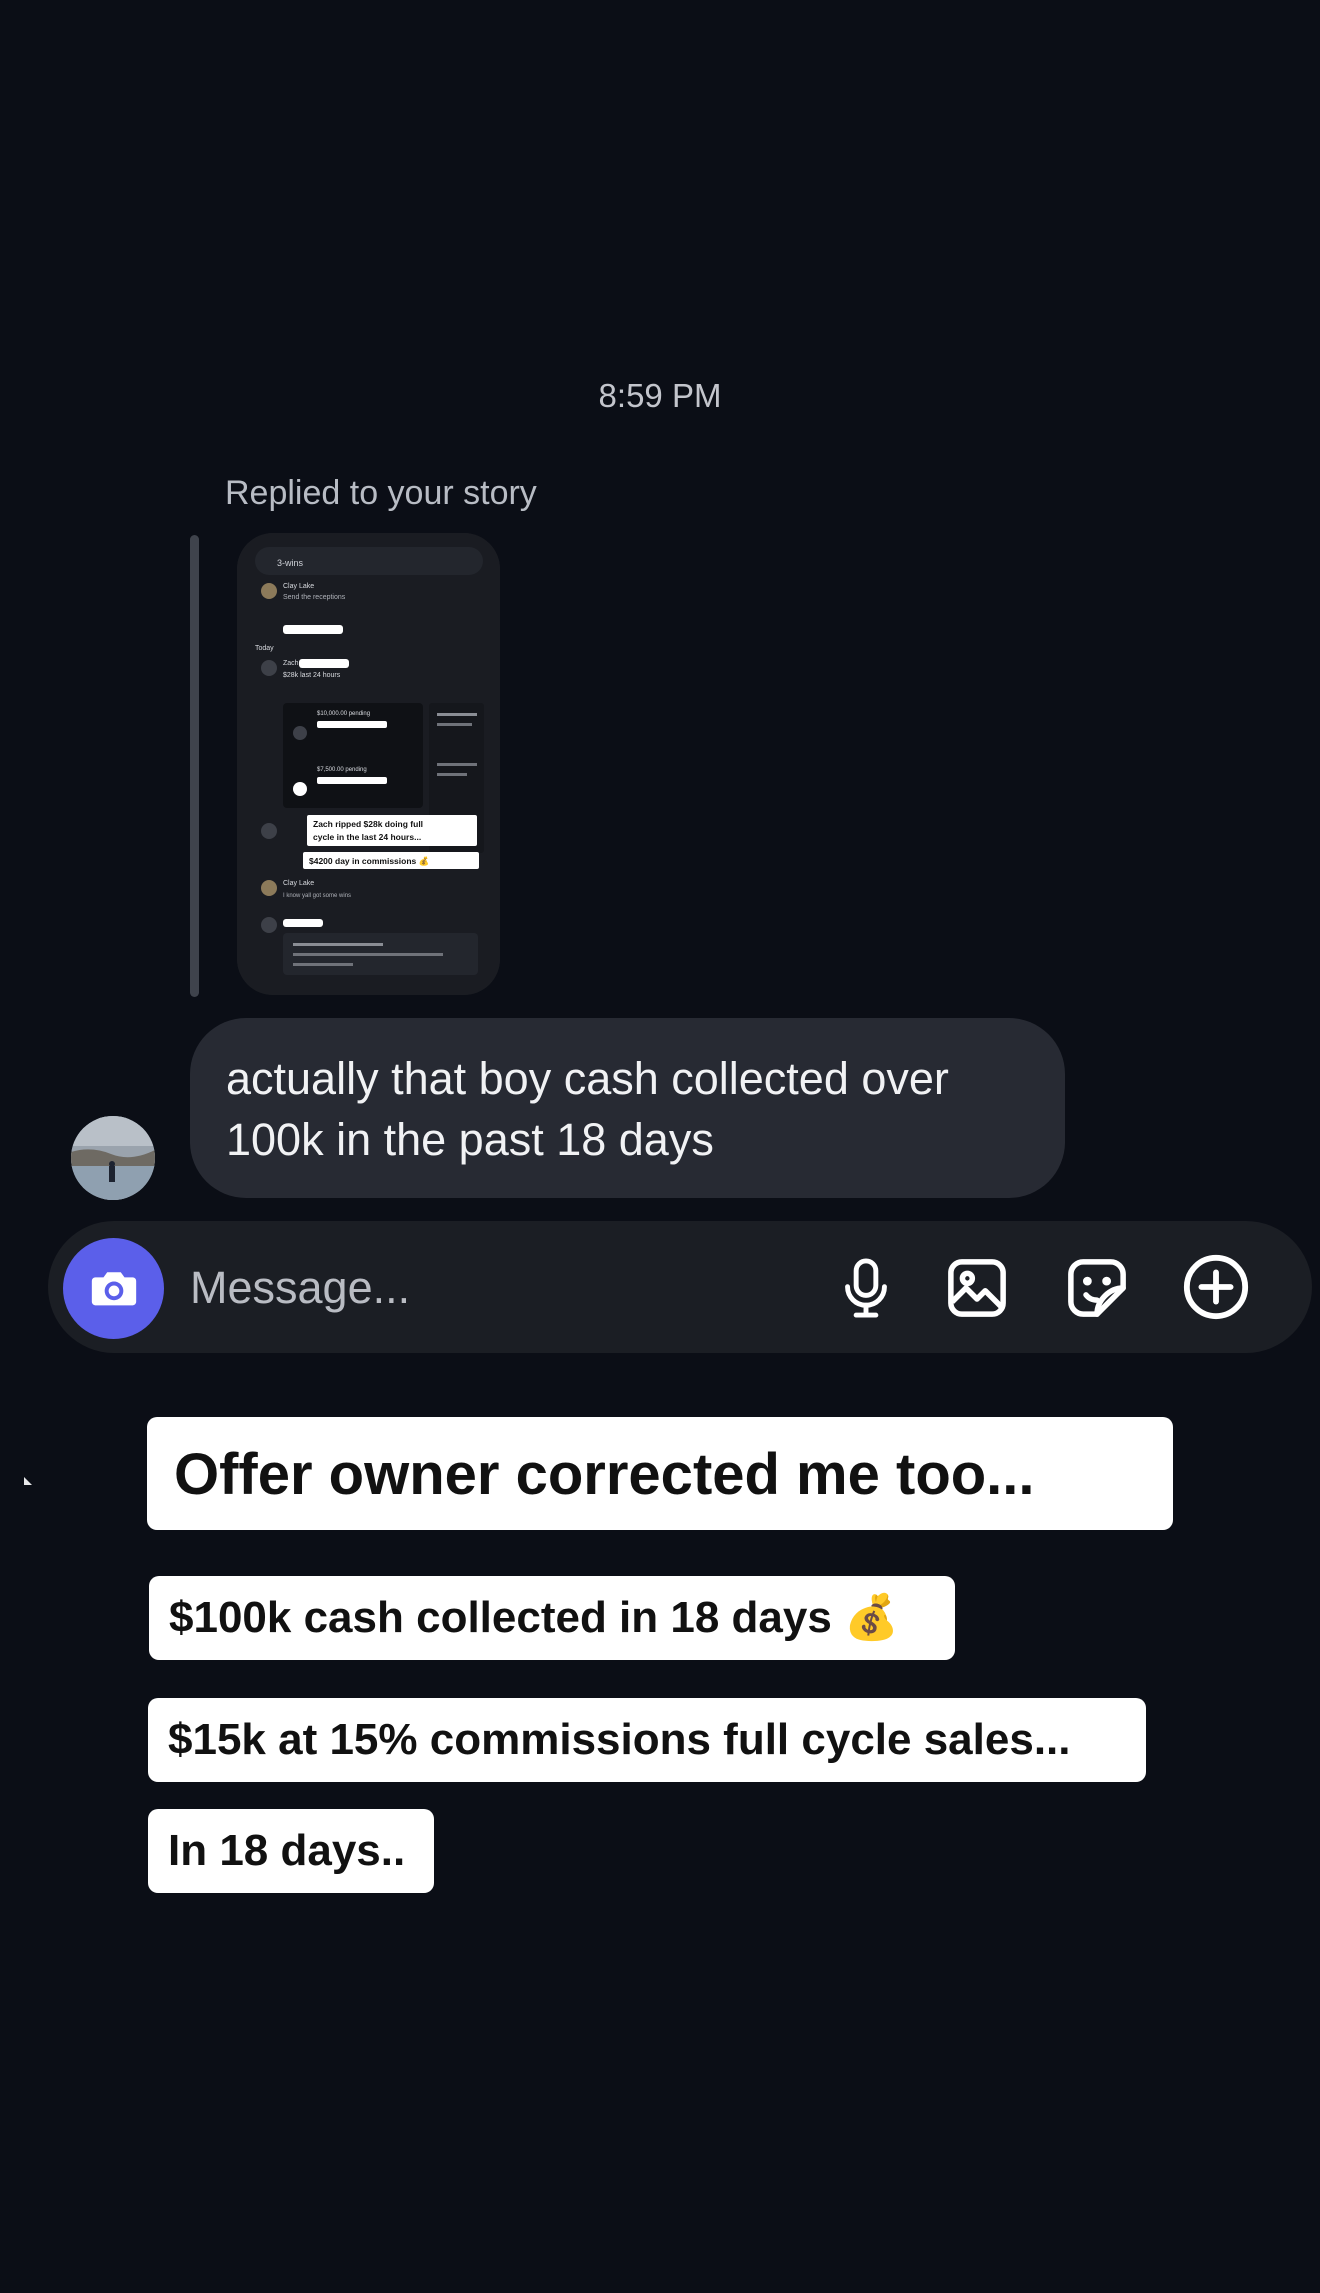 The image size is (1320, 2293). I want to click on camera-icon, so click(113, 1288).